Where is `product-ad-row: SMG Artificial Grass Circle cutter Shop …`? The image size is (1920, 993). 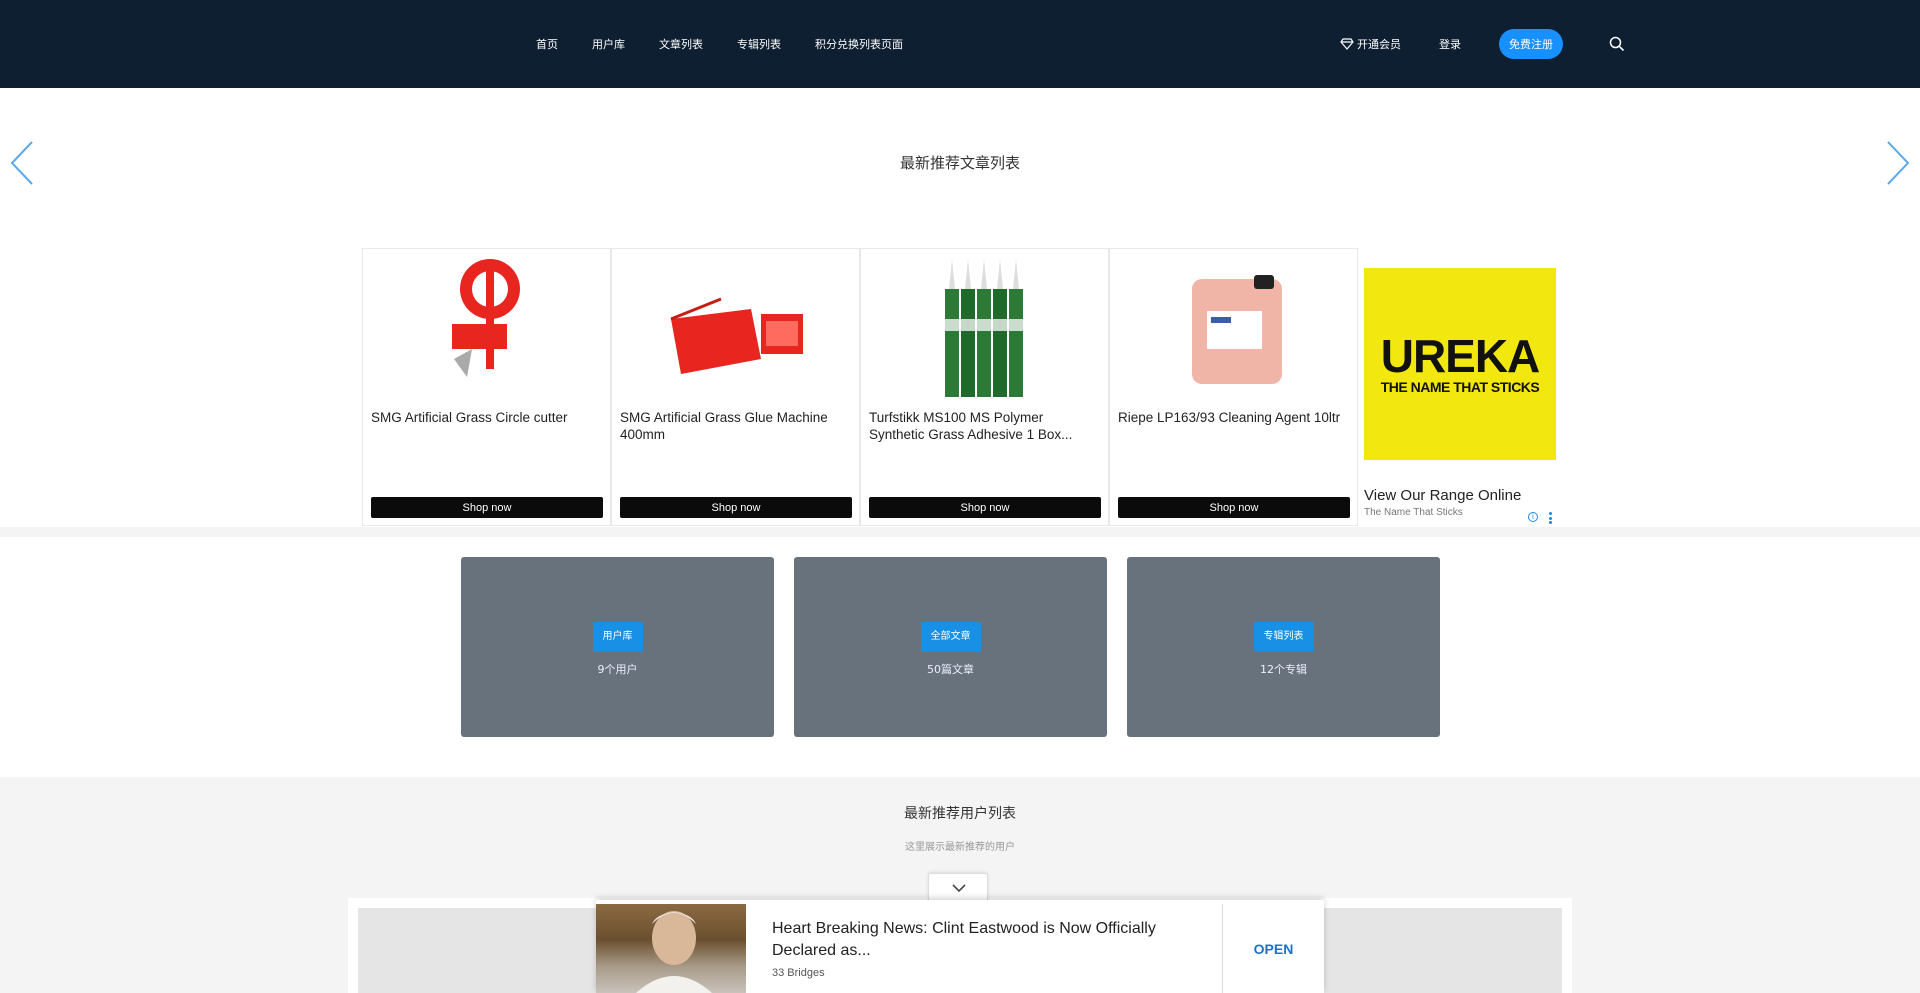
product-ad-row: SMG Artificial Grass Circle cutter Shop … is located at coordinates (860, 387).